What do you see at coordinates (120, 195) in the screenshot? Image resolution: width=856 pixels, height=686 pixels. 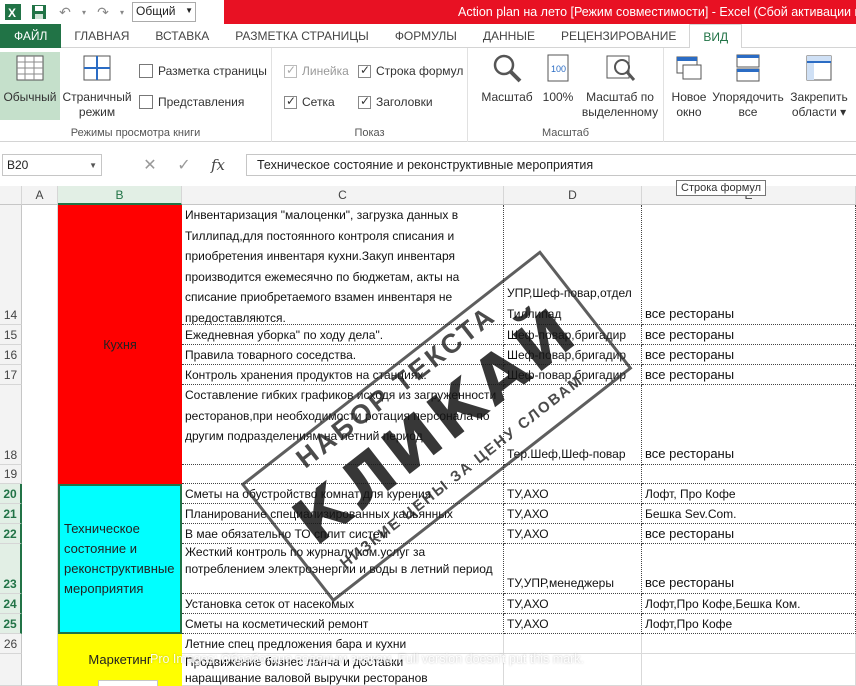 I see `column-header-b: B` at bounding box center [120, 195].